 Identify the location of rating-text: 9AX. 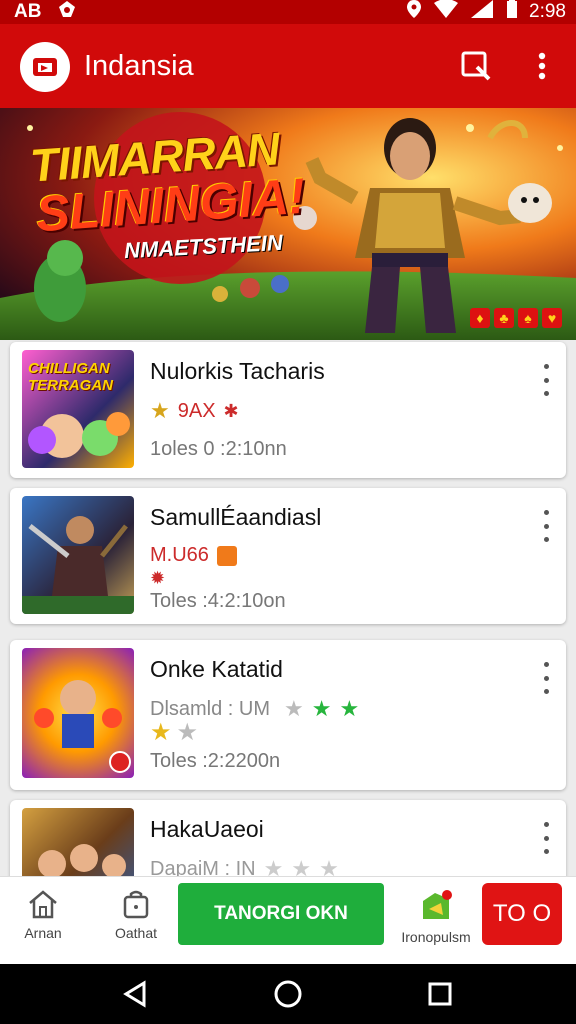
(196, 410).